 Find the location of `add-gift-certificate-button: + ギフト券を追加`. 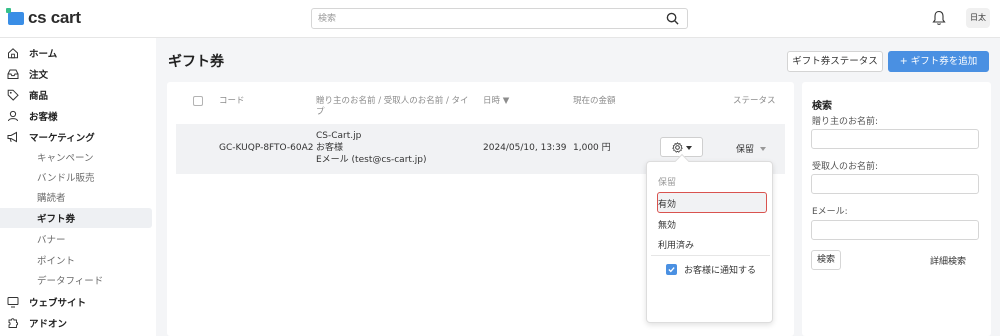

add-gift-certificate-button: + ギフト券を追加 is located at coordinates (938, 61).